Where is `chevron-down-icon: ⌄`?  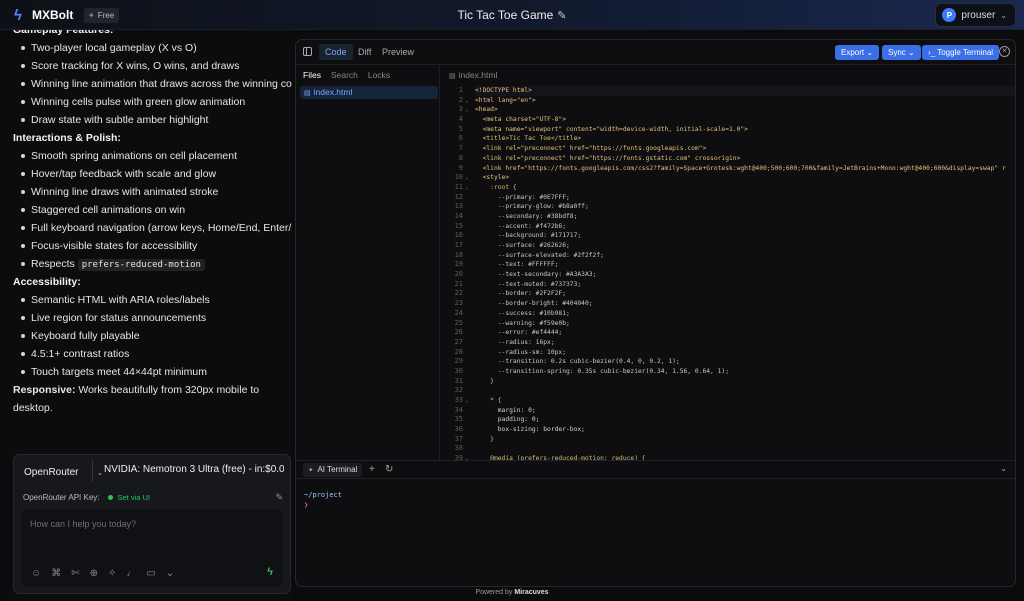 chevron-down-icon: ⌄ is located at coordinates (1003, 468).